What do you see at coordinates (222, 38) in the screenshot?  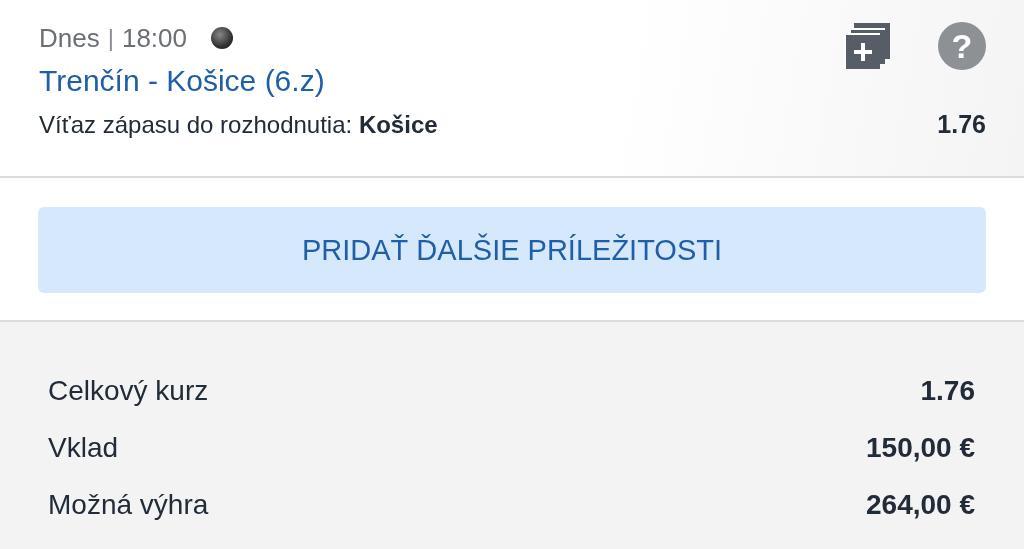 I see `puck-icon` at bounding box center [222, 38].